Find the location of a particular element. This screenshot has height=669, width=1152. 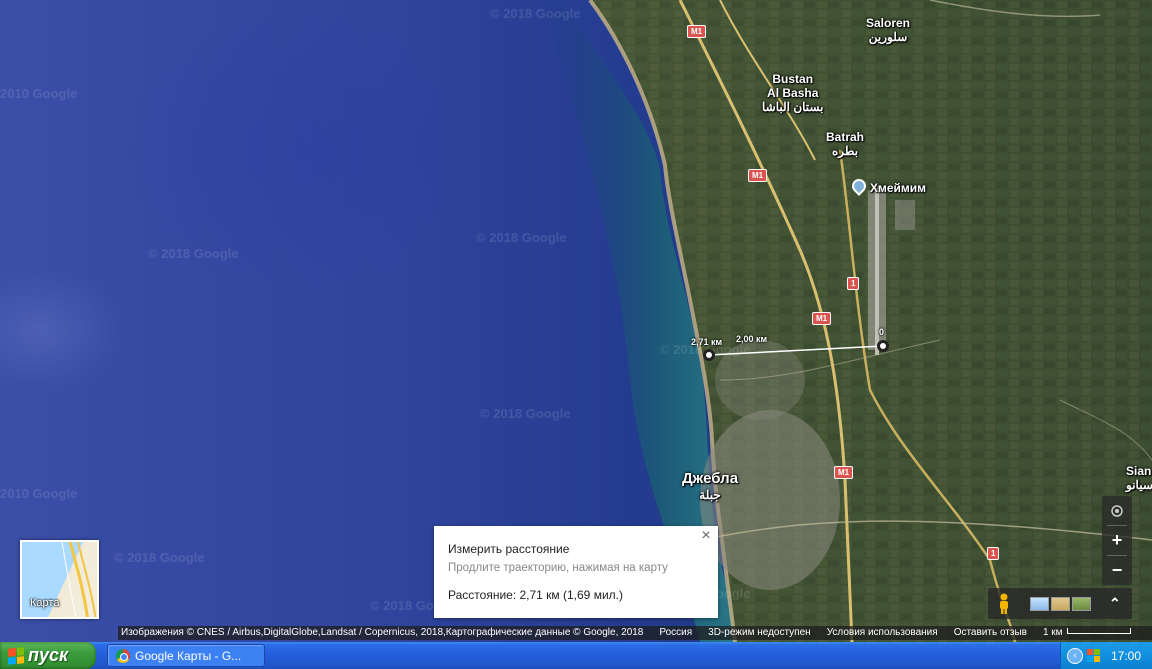

popup-title: Измерить расстояние is located at coordinates (509, 549).